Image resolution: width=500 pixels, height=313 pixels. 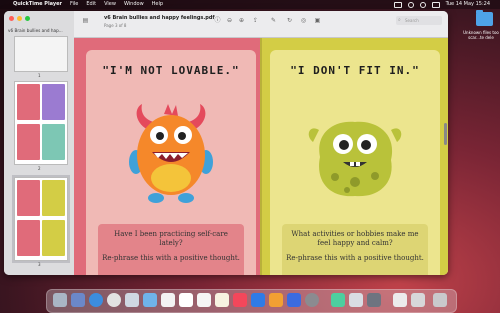 What do you see at coordinates (397, 4) in the screenshot?
I see `battery-icon` at bounding box center [397, 4].